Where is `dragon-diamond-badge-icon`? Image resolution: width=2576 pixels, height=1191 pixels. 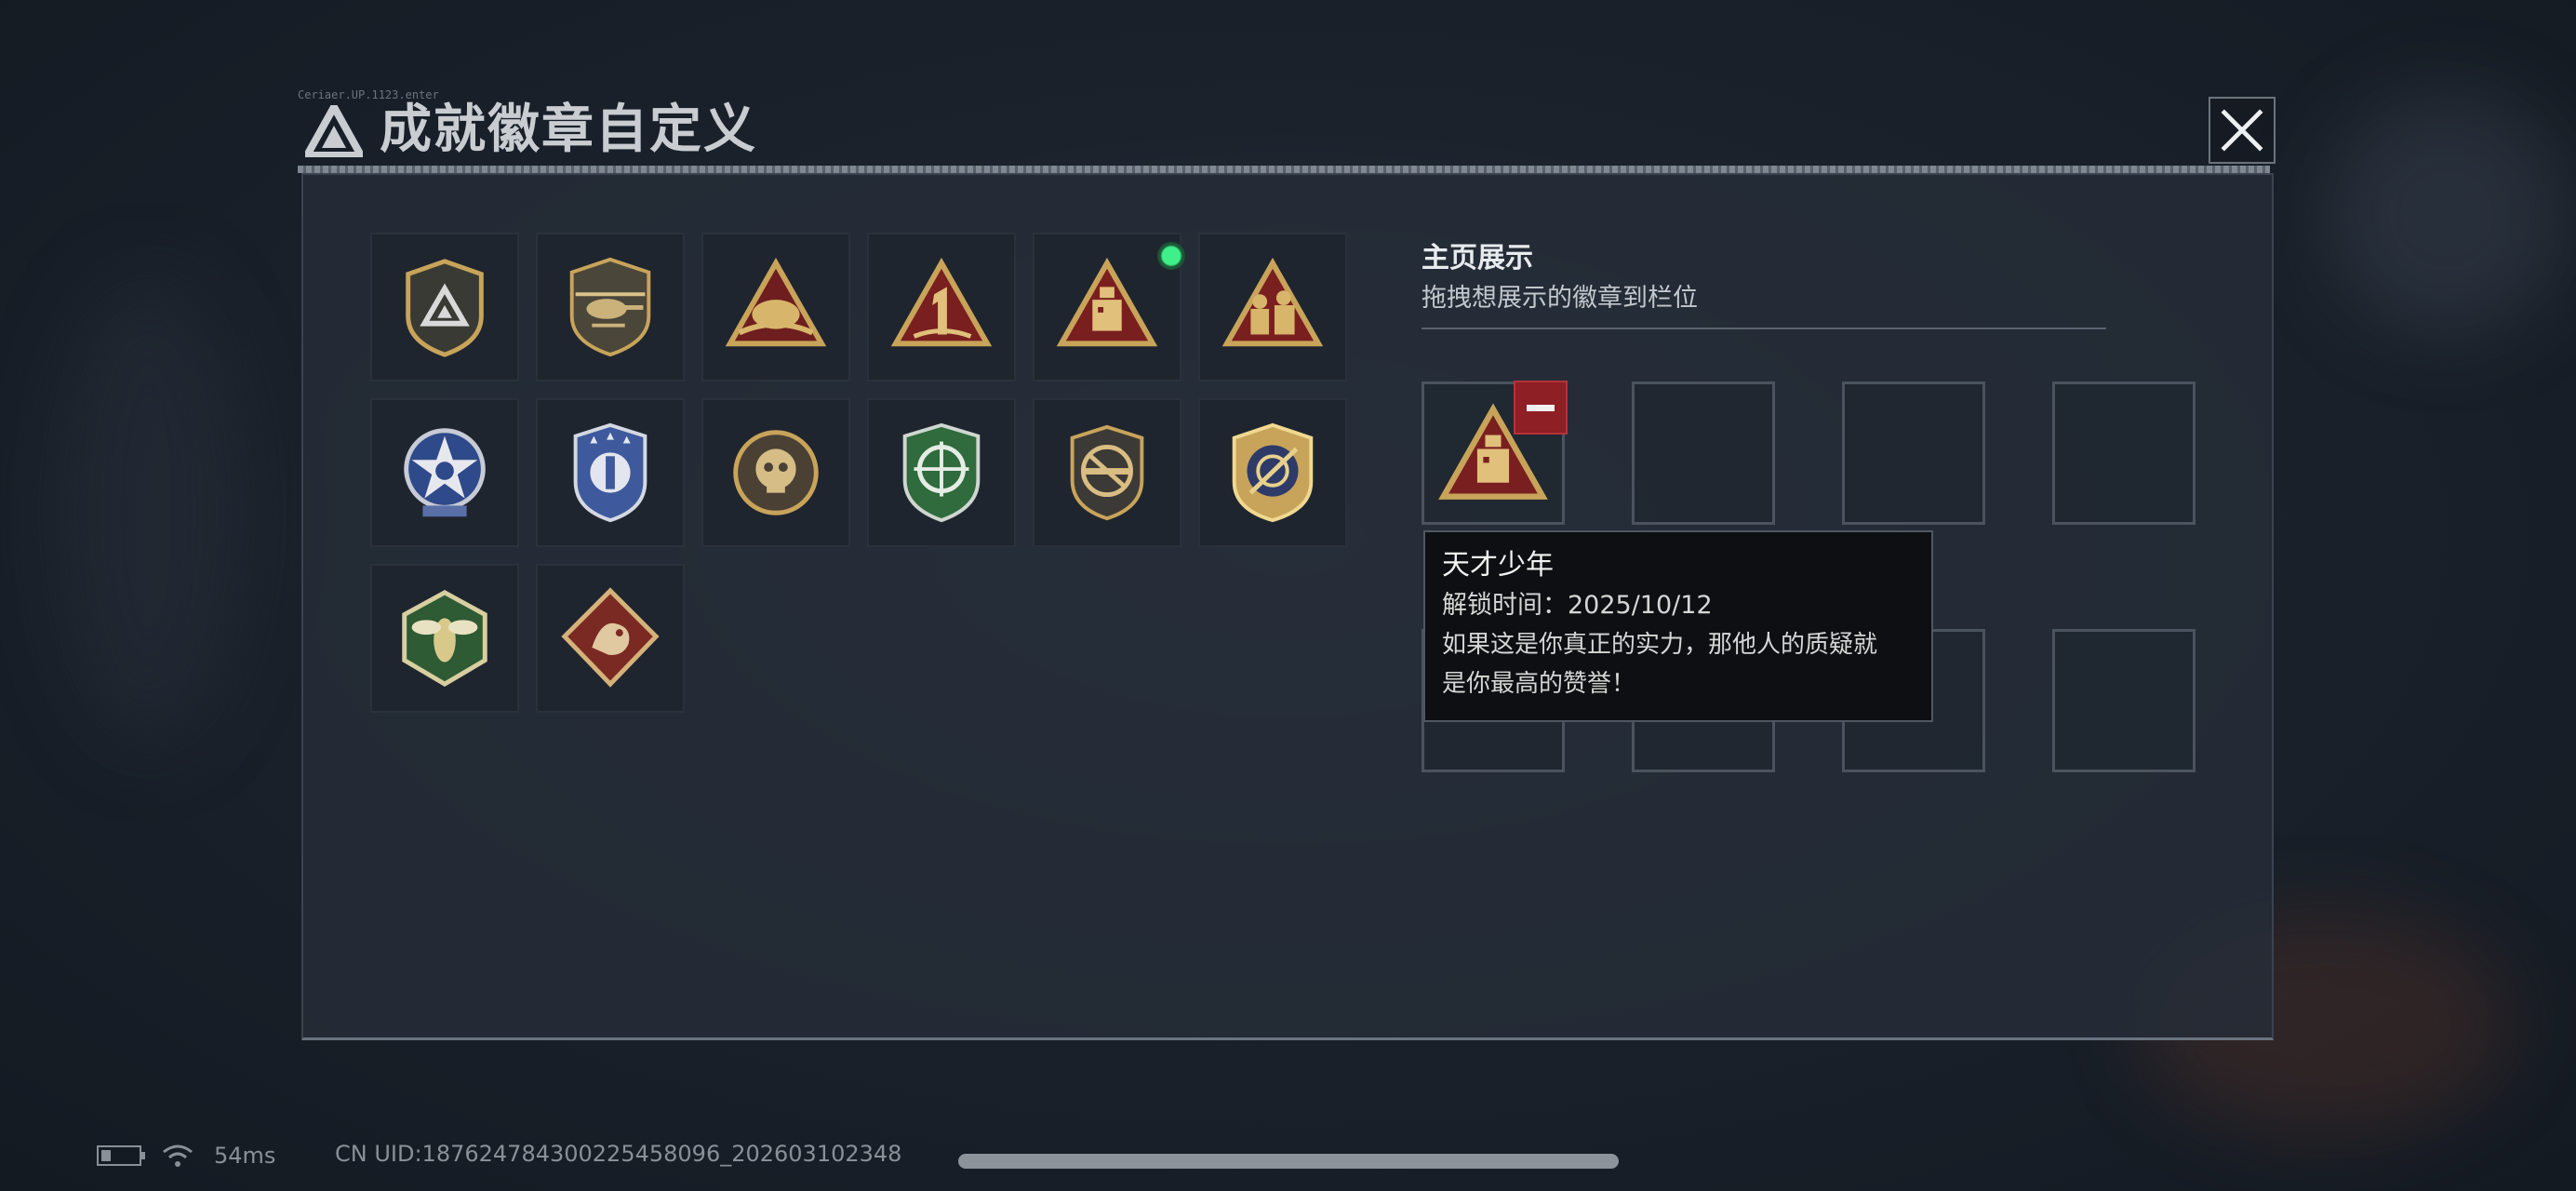
dragon-diamond-badge-icon is located at coordinates (610, 637).